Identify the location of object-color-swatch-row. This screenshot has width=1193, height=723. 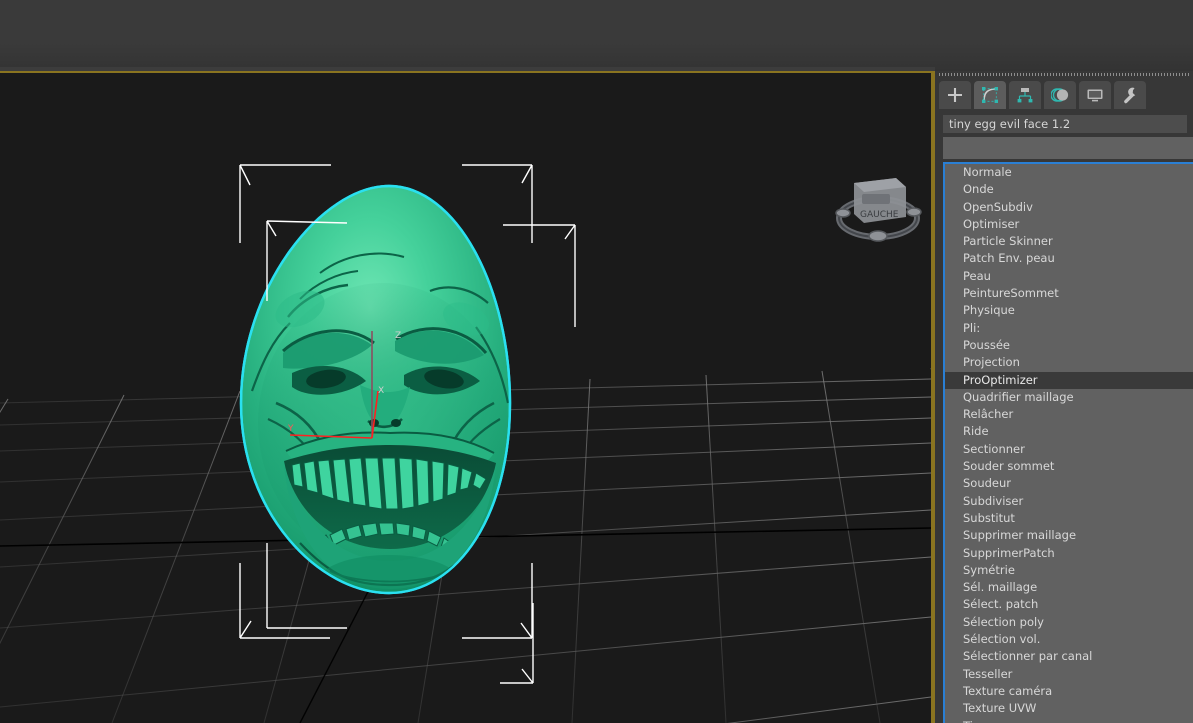
(1068, 148).